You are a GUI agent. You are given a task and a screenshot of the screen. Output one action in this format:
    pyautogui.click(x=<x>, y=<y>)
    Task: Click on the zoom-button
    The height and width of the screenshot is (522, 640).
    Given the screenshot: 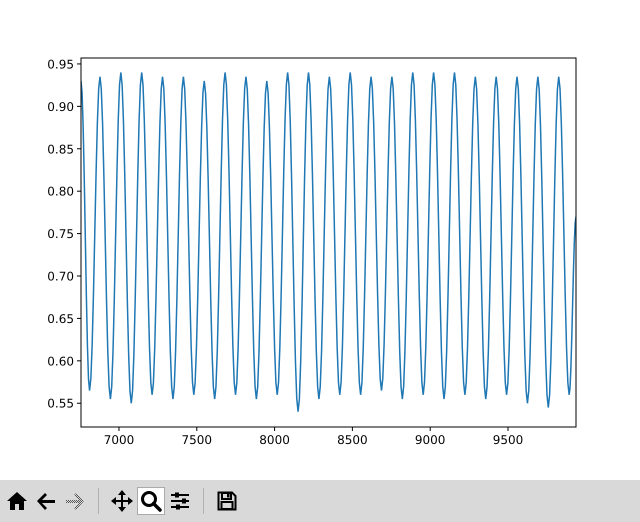 What is the action you would take?
    pyautogui.click(x=151, y=501)
    